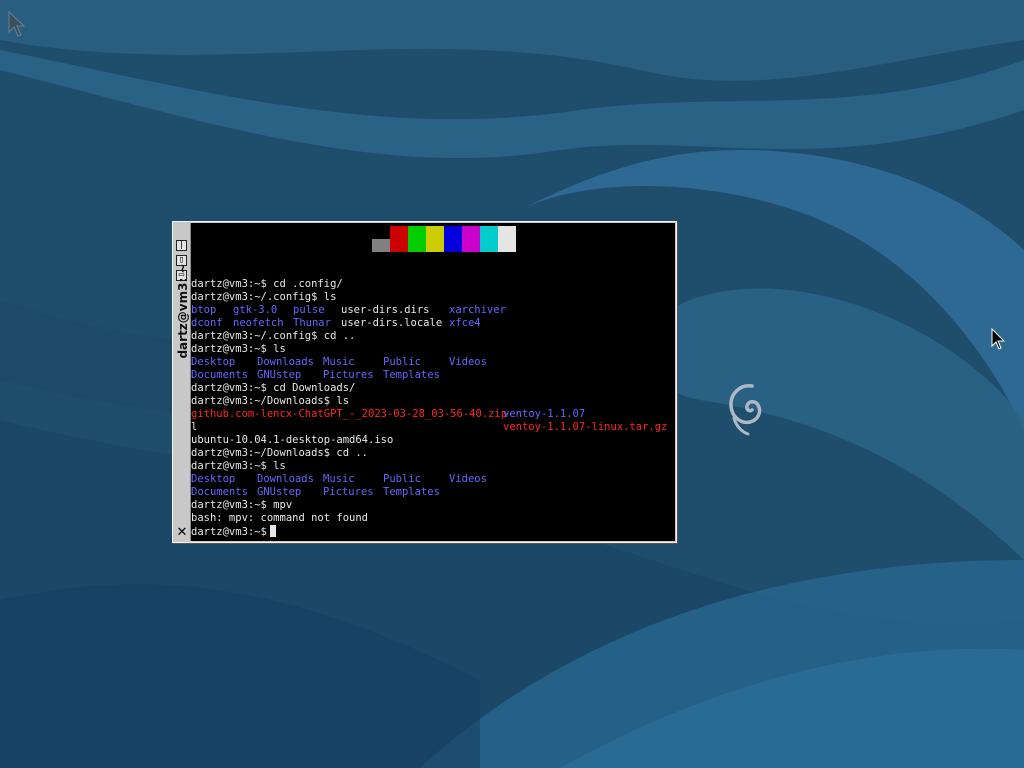  Describe the element at coordinates (233, 532) in the screenshot. I see `terminal-prompt: dartz@vm3:~$` at that location.